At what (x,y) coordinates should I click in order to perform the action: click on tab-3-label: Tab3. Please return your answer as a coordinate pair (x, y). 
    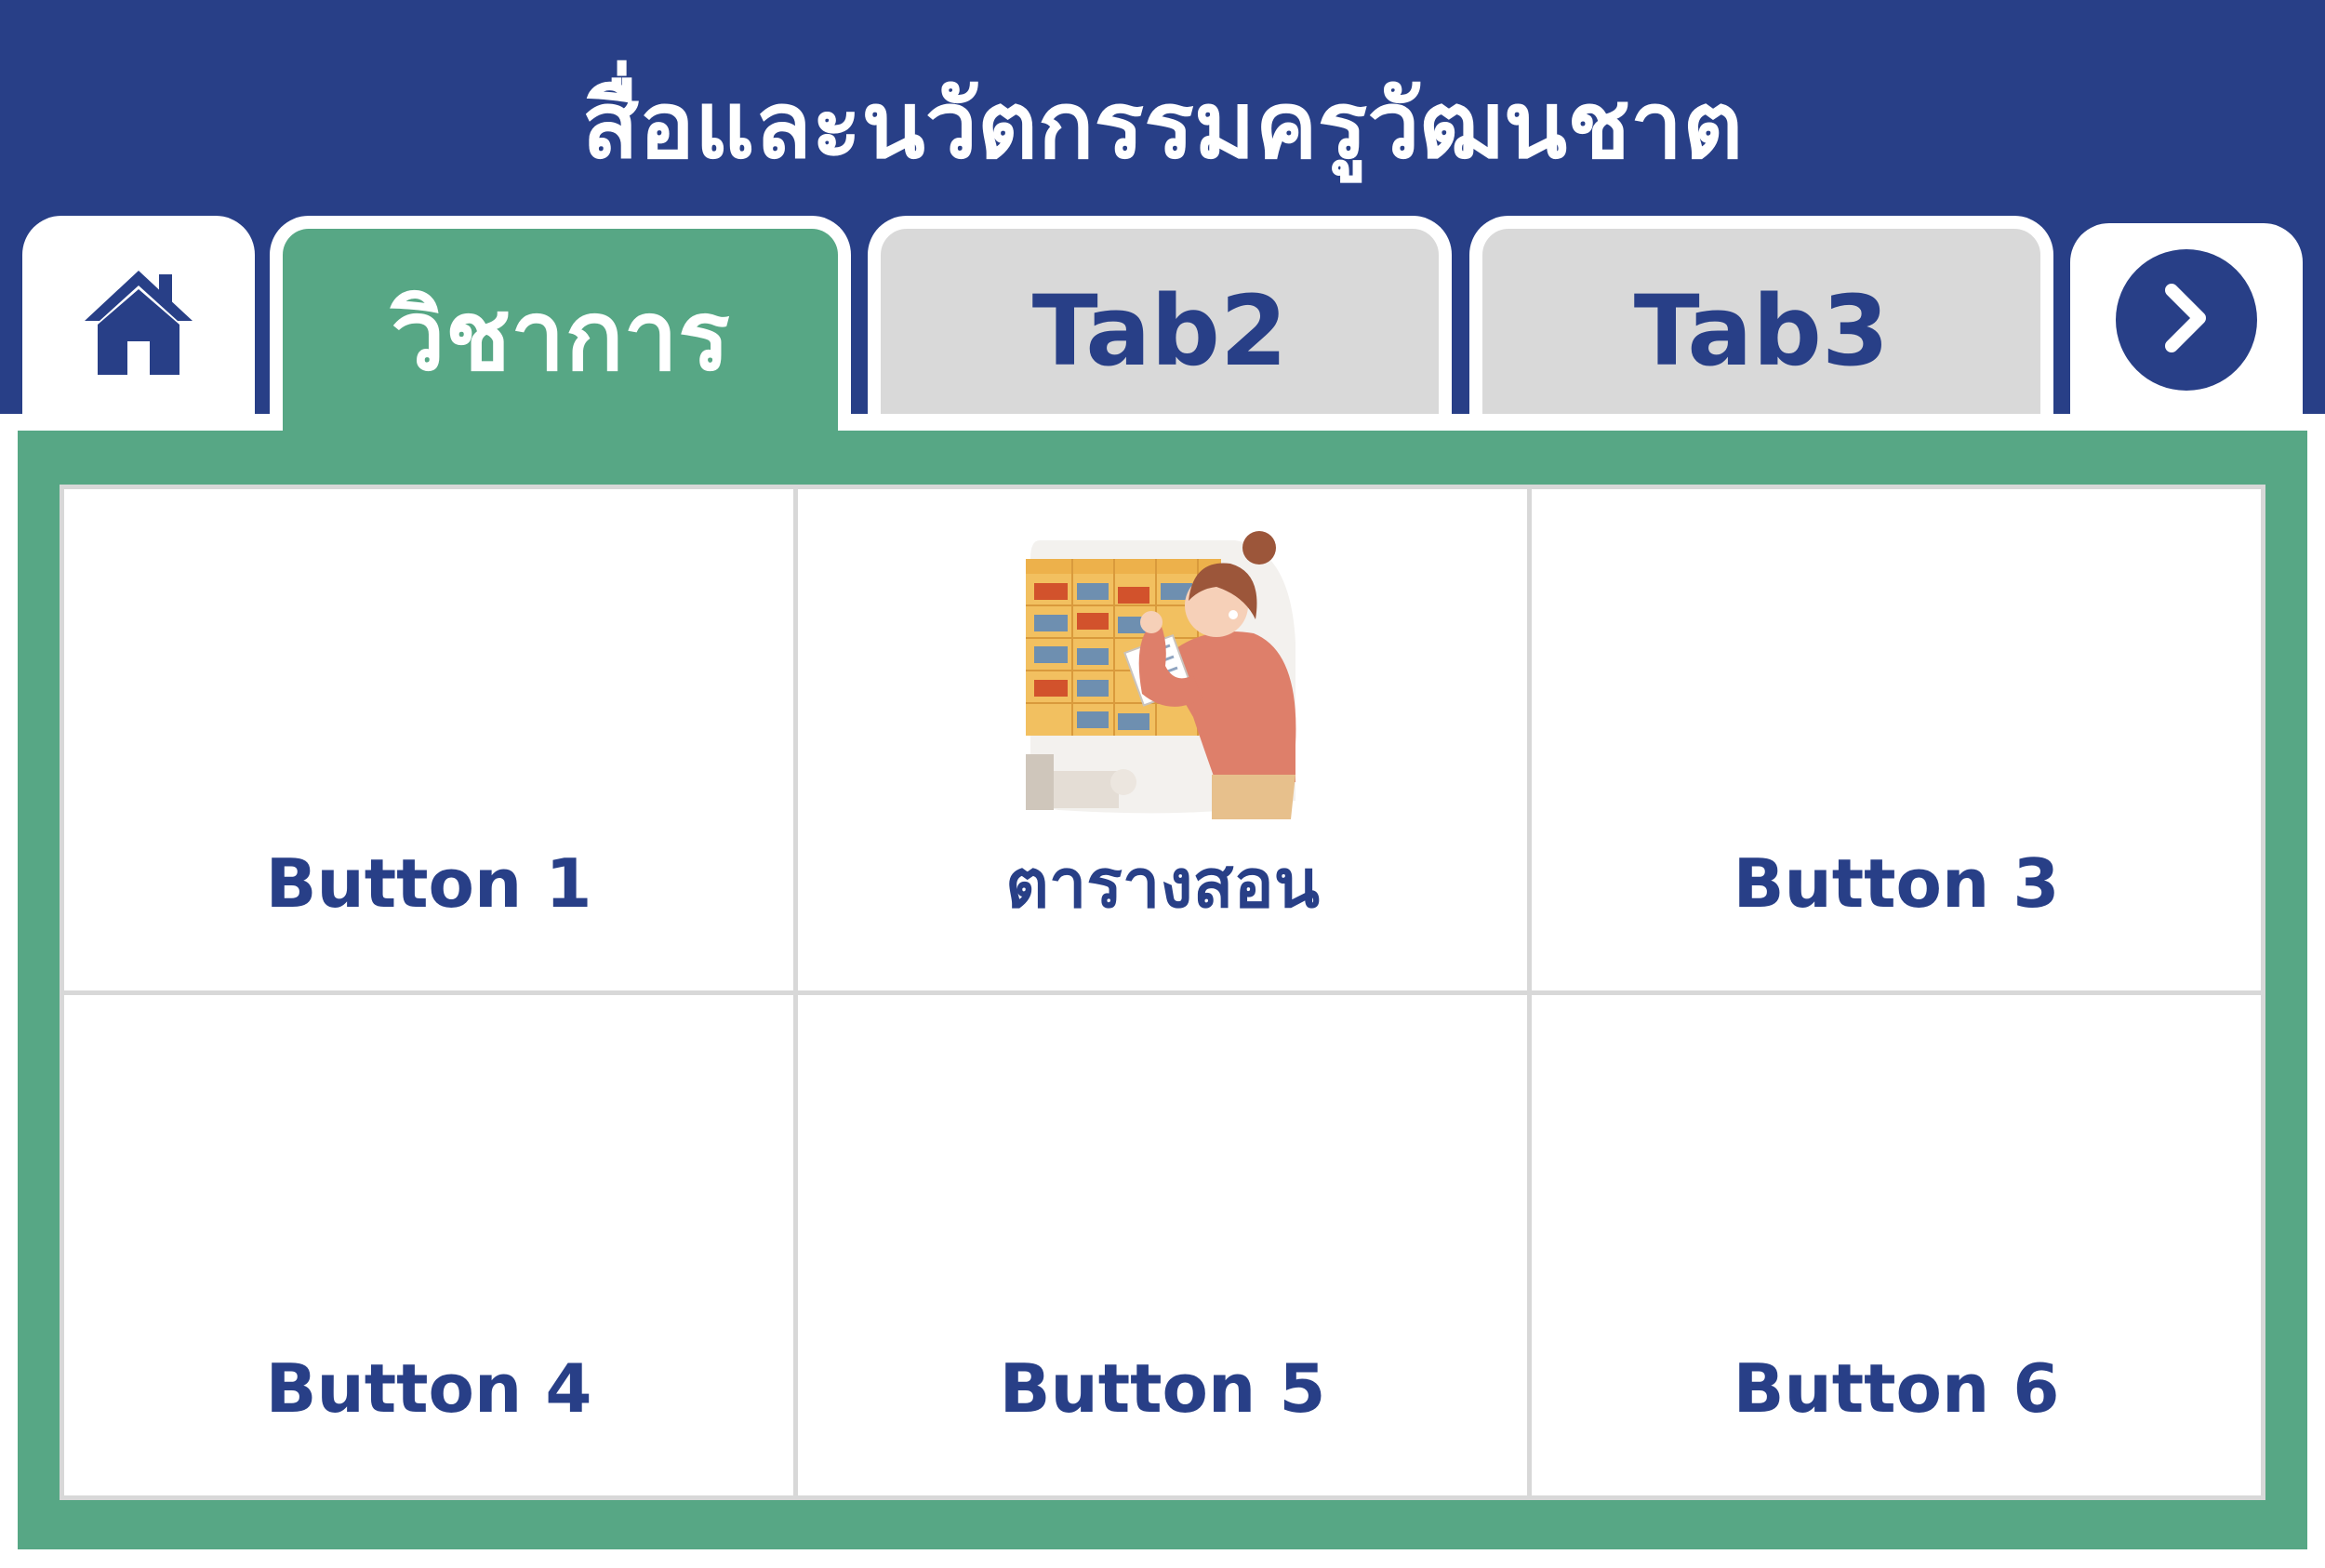
    Looking at the image, I should click on (1761, 331).